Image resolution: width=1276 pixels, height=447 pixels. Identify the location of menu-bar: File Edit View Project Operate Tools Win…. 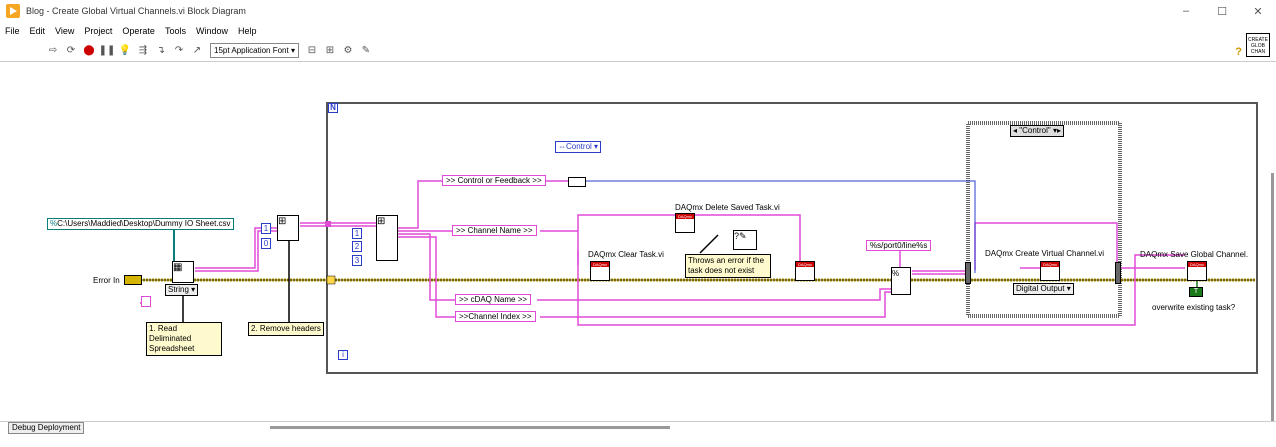
(638, 30).